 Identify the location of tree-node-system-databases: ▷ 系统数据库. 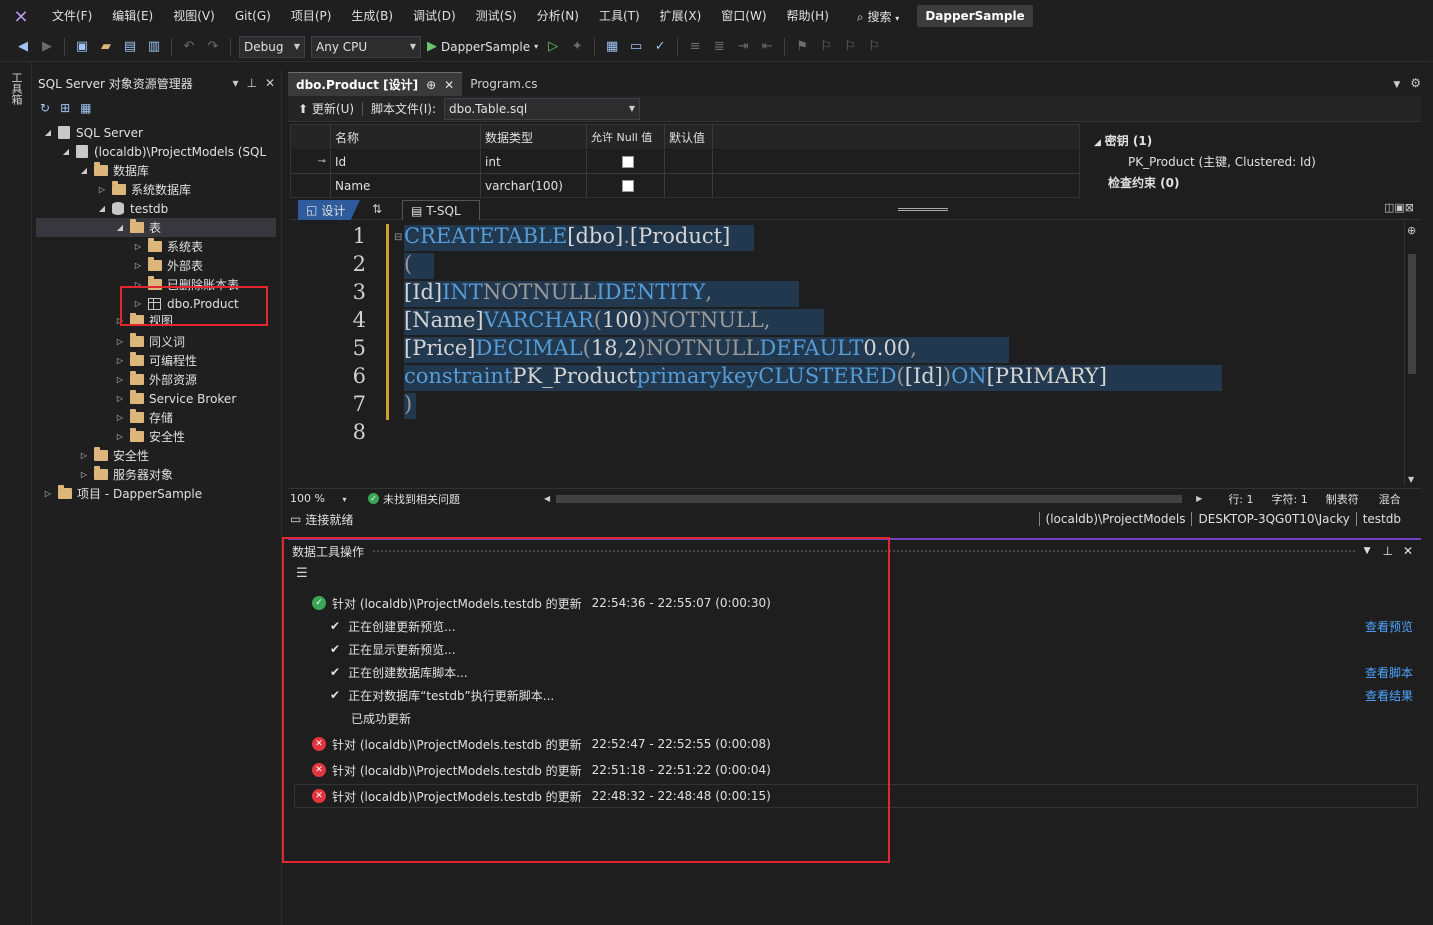
(143, 189).